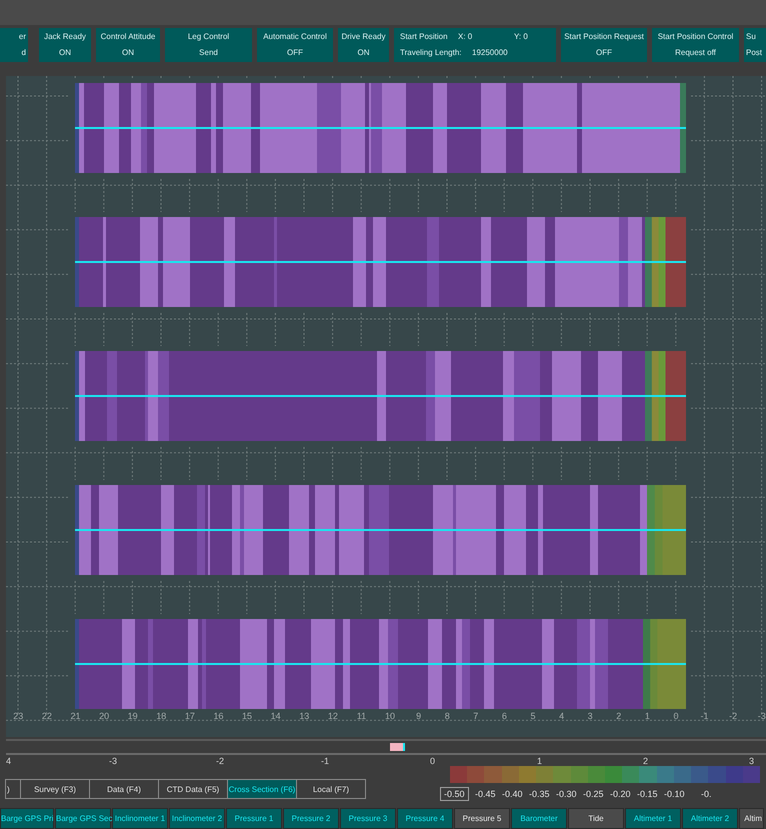 Image resolution: width=766 pixels, height=829 pixels. Describe the element at coordinates (539, 818) in the screenshot. I see `sensor-button: Barometer` at that location.